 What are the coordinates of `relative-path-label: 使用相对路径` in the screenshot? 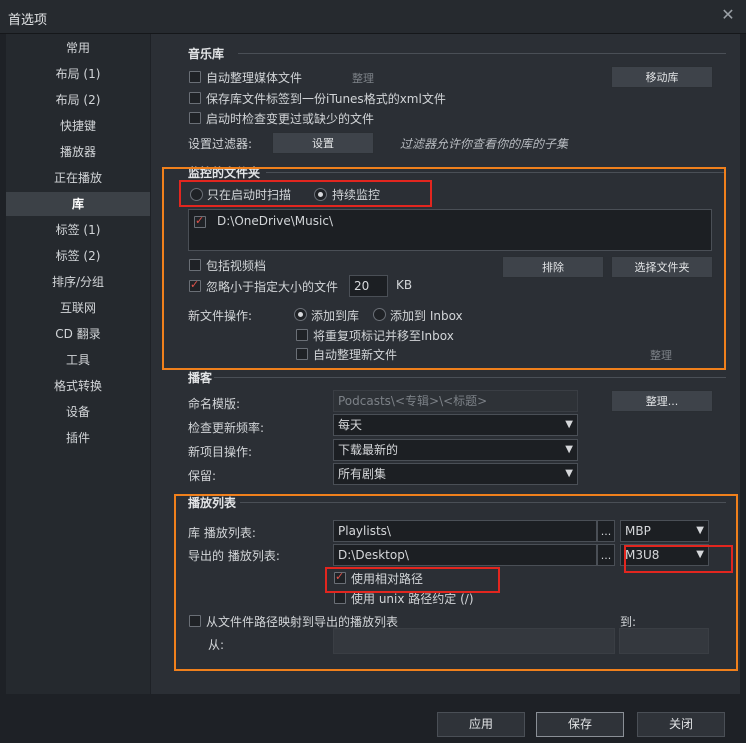 It's located at (387, 579).